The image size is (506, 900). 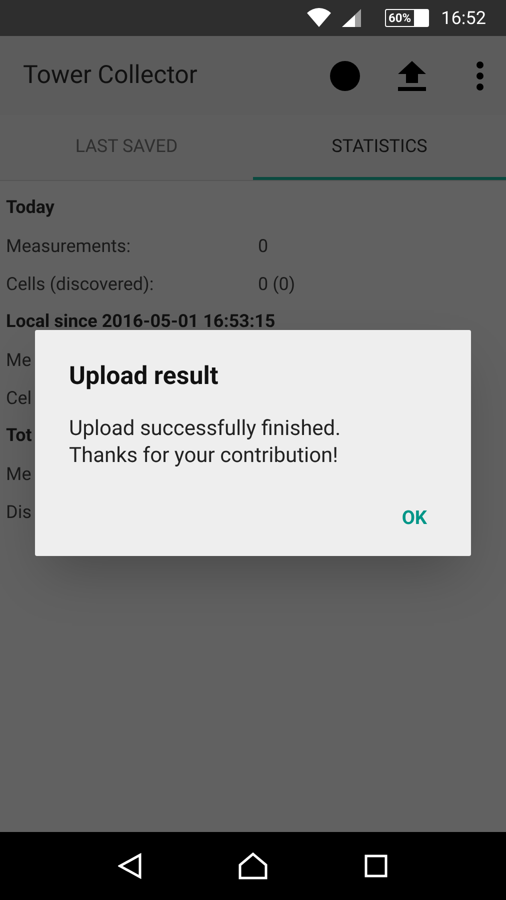 I want to click on home-icon, so click(x=253, y=866).